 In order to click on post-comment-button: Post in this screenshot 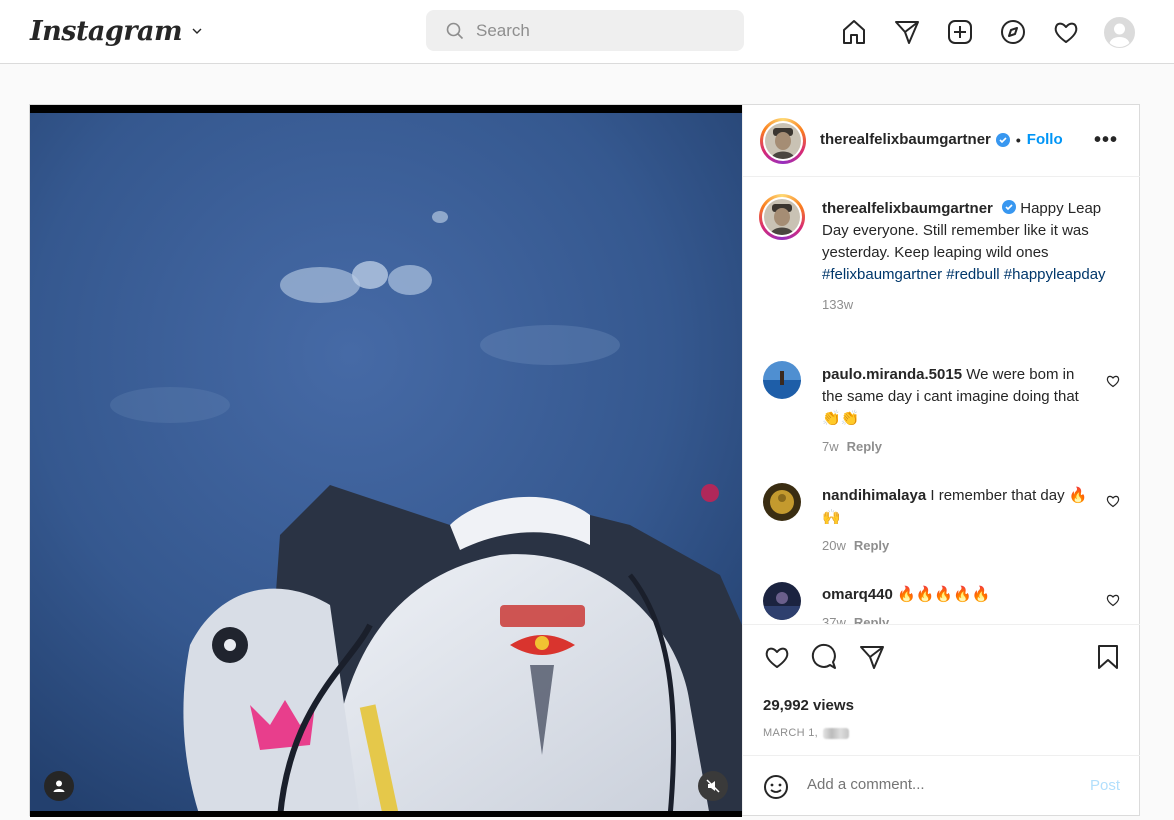, I will do `click(1105, 785)`.